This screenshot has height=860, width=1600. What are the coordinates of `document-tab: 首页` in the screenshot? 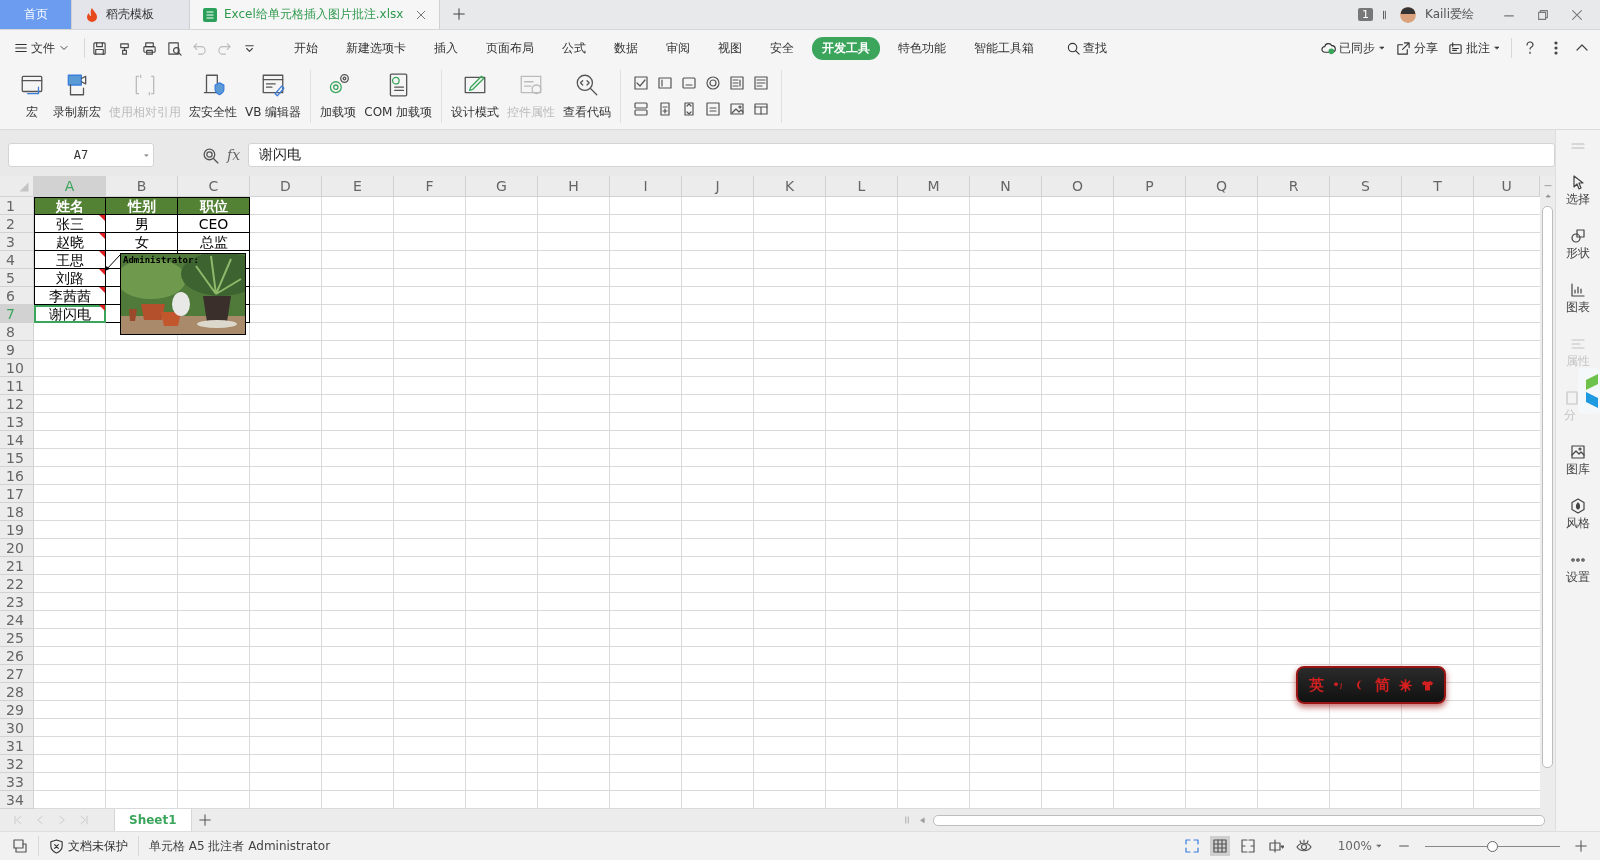 It's located at (36, 14).